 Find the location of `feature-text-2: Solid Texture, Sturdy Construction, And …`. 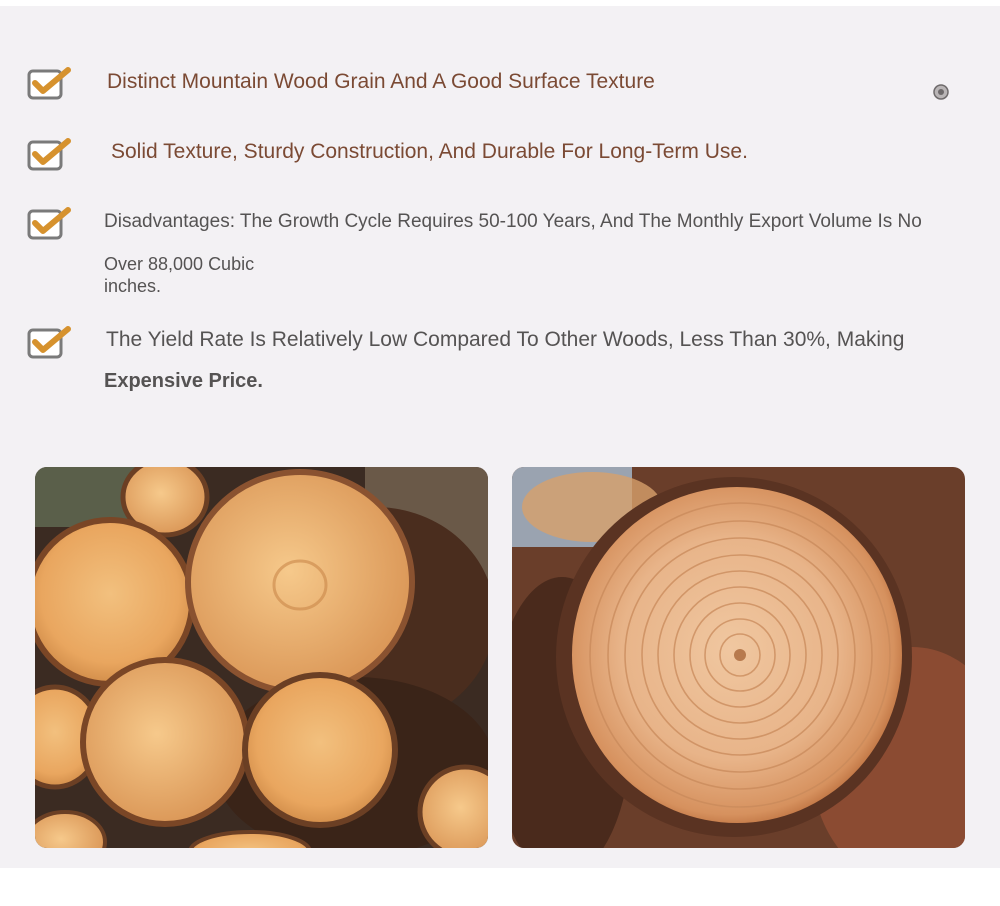

feature-text-2: Solid Texture, Sturdy Construction, And … is located at coordinates (429, 151).